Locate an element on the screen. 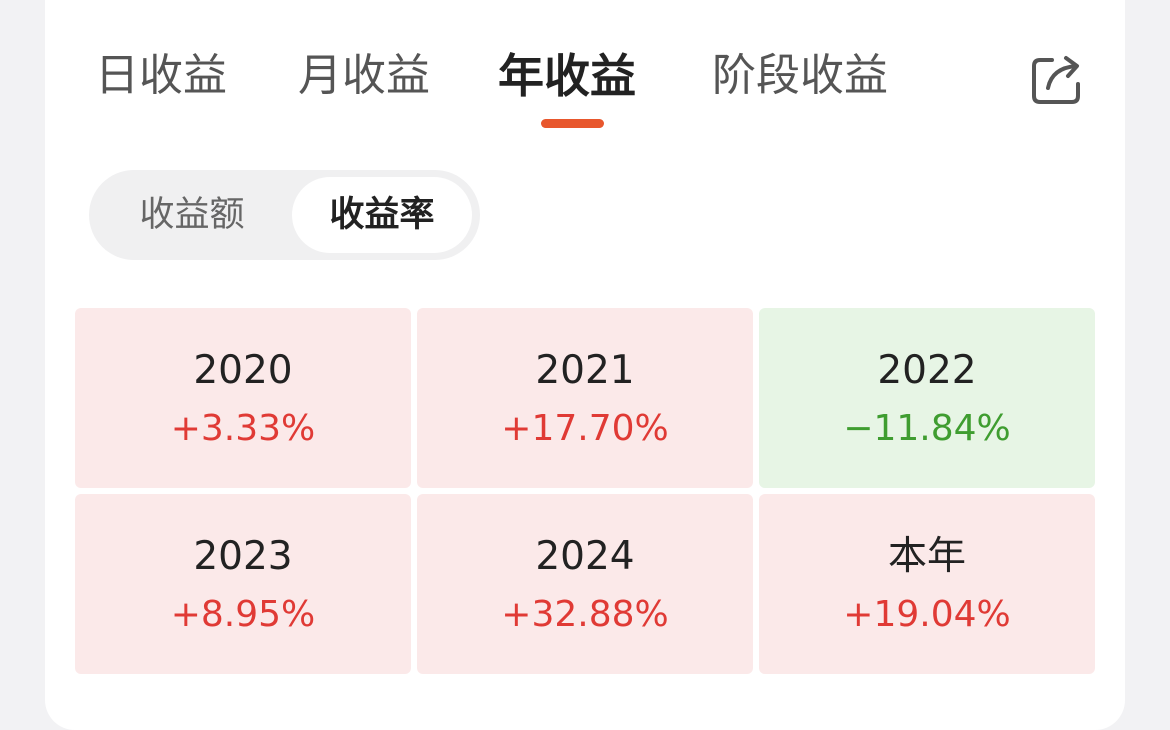 This screenshot has width=1170, height=730. cell-return-value: +3.33% is located at coordinates (243, 428).